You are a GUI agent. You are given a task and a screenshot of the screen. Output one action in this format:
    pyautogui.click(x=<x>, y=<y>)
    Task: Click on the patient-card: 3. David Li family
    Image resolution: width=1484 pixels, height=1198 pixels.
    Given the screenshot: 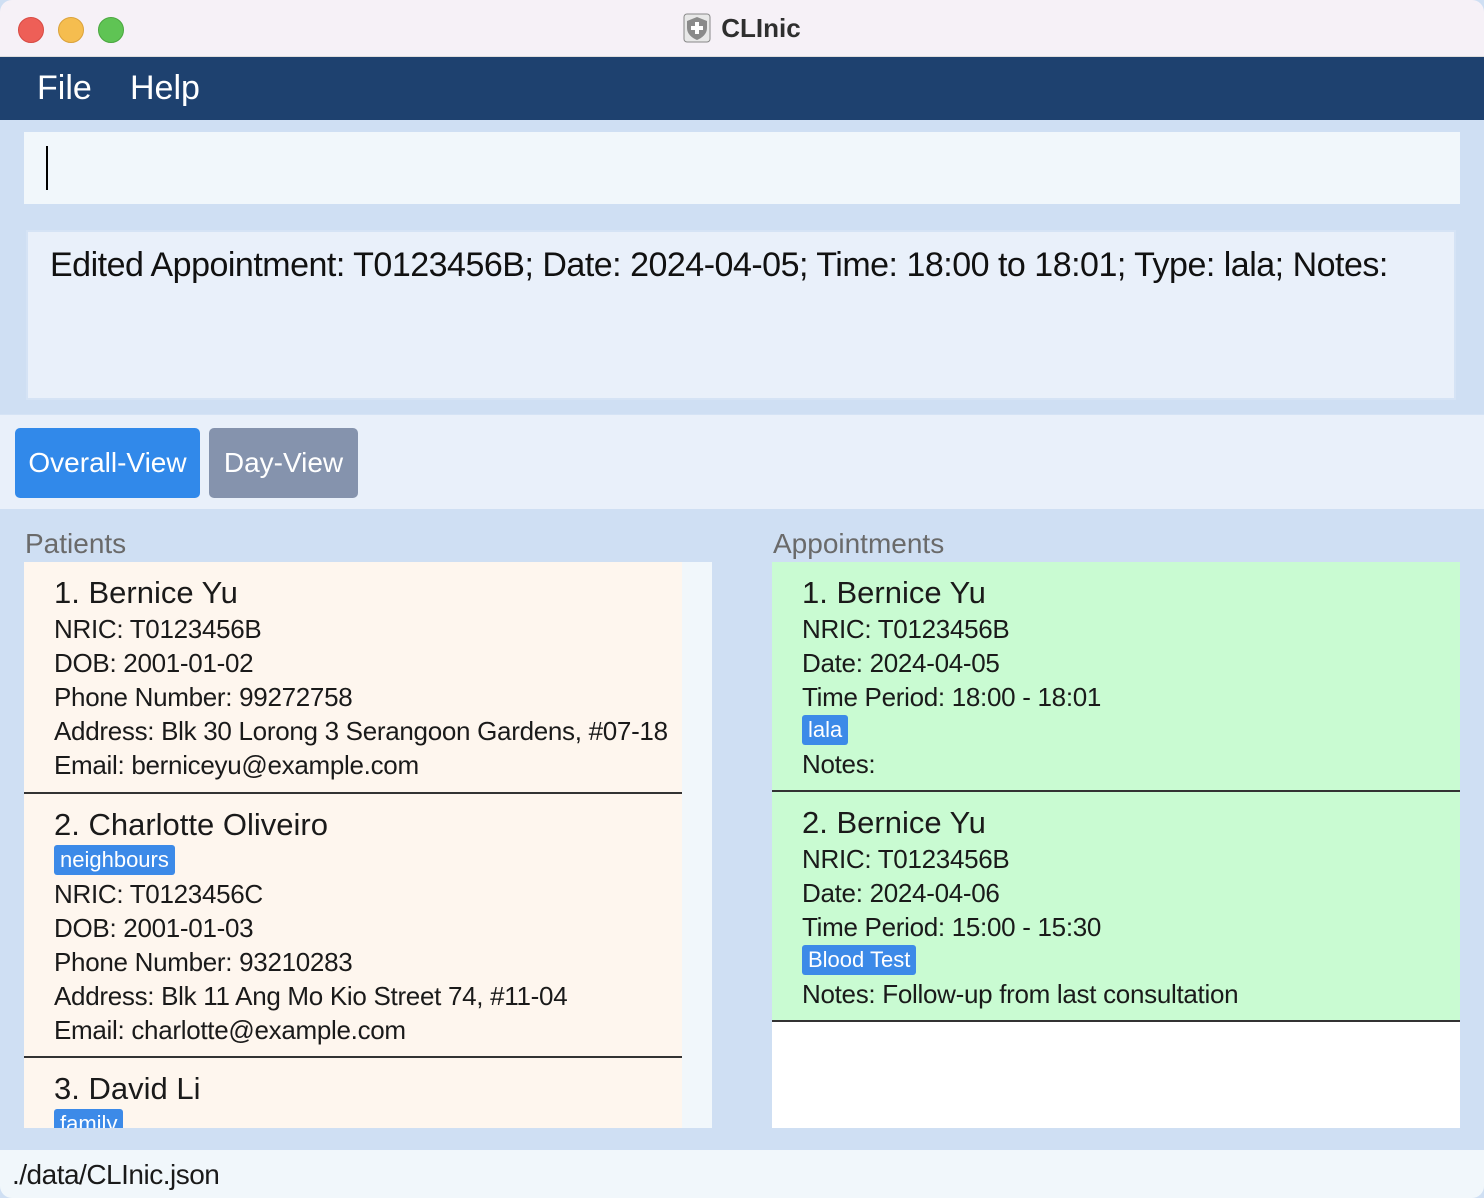 What is the action you would take?
    pyautogui.click(x=353, y=1093)
    